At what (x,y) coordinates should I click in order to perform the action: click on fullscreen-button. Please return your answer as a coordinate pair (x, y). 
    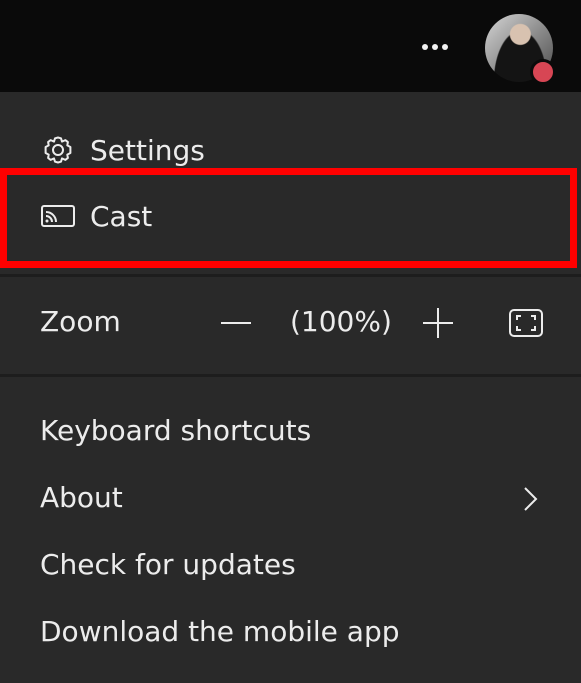
    Looking at the image, I should click on (526, 323).